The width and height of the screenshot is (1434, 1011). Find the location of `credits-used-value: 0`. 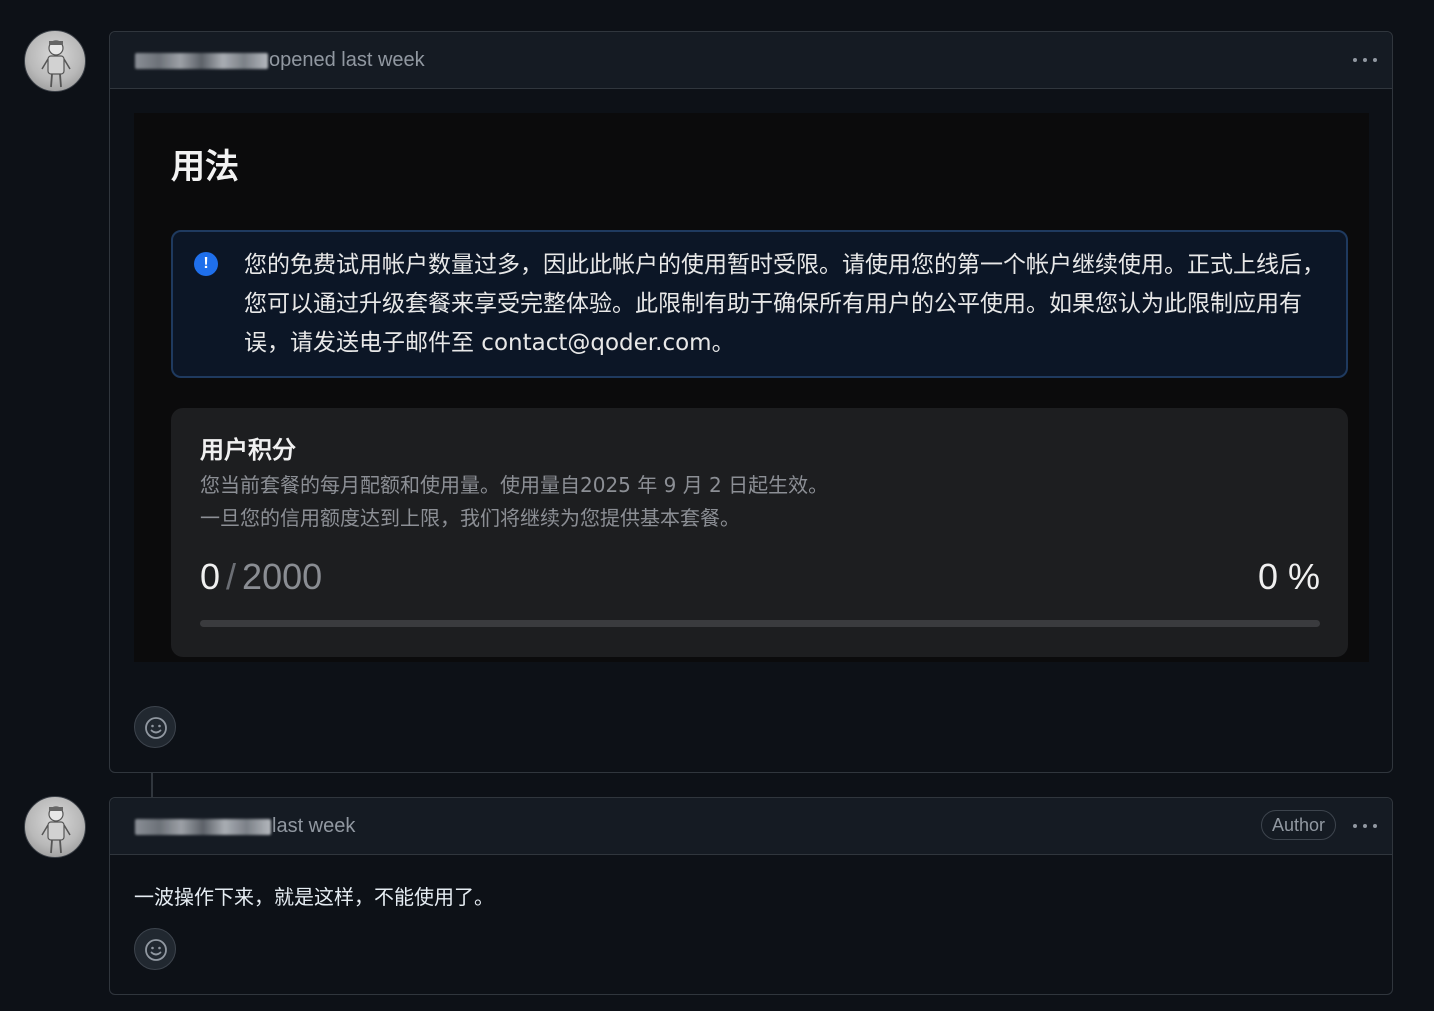

credits-used-value: 0 is located at coordinates (210, 576).